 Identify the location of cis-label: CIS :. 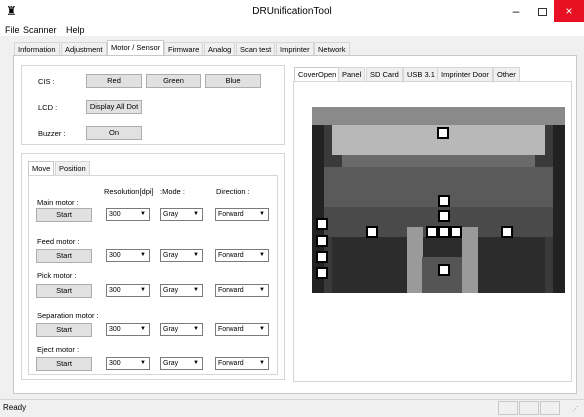
(46, 81).